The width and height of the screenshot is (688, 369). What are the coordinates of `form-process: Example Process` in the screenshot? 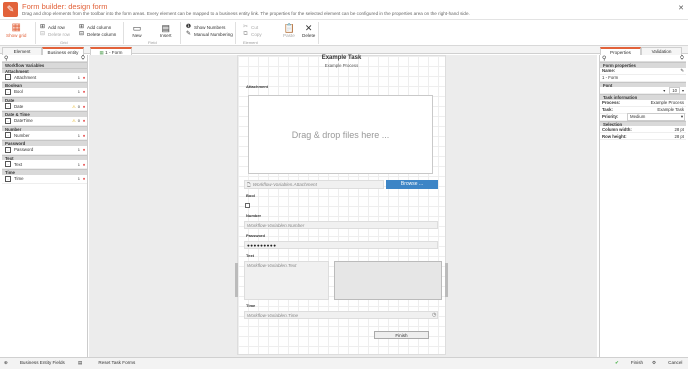 It's located at (341, 65).